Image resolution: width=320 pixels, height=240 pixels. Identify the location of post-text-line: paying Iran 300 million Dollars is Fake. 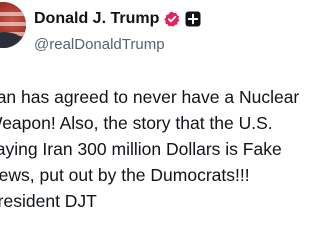
(141, 149).